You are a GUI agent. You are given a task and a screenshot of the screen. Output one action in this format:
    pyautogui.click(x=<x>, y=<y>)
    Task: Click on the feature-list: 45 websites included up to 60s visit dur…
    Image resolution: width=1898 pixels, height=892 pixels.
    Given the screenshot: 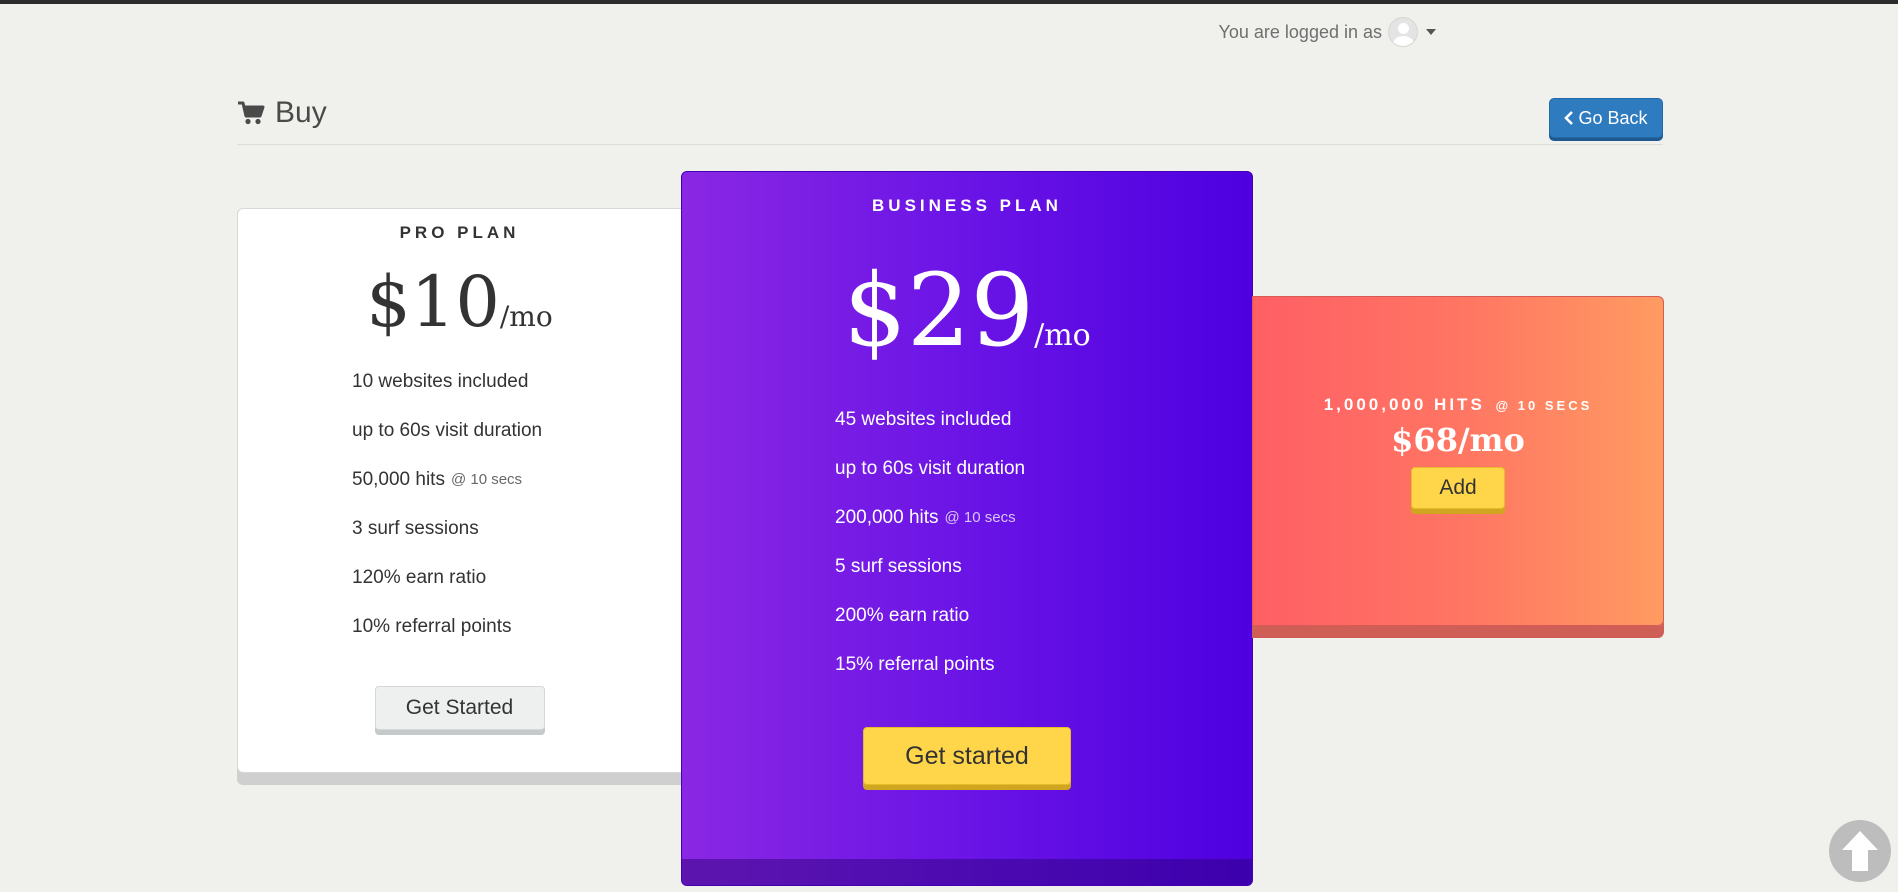 What is the action you would take?
    pyautogui.click(x=1043, y=542)
    